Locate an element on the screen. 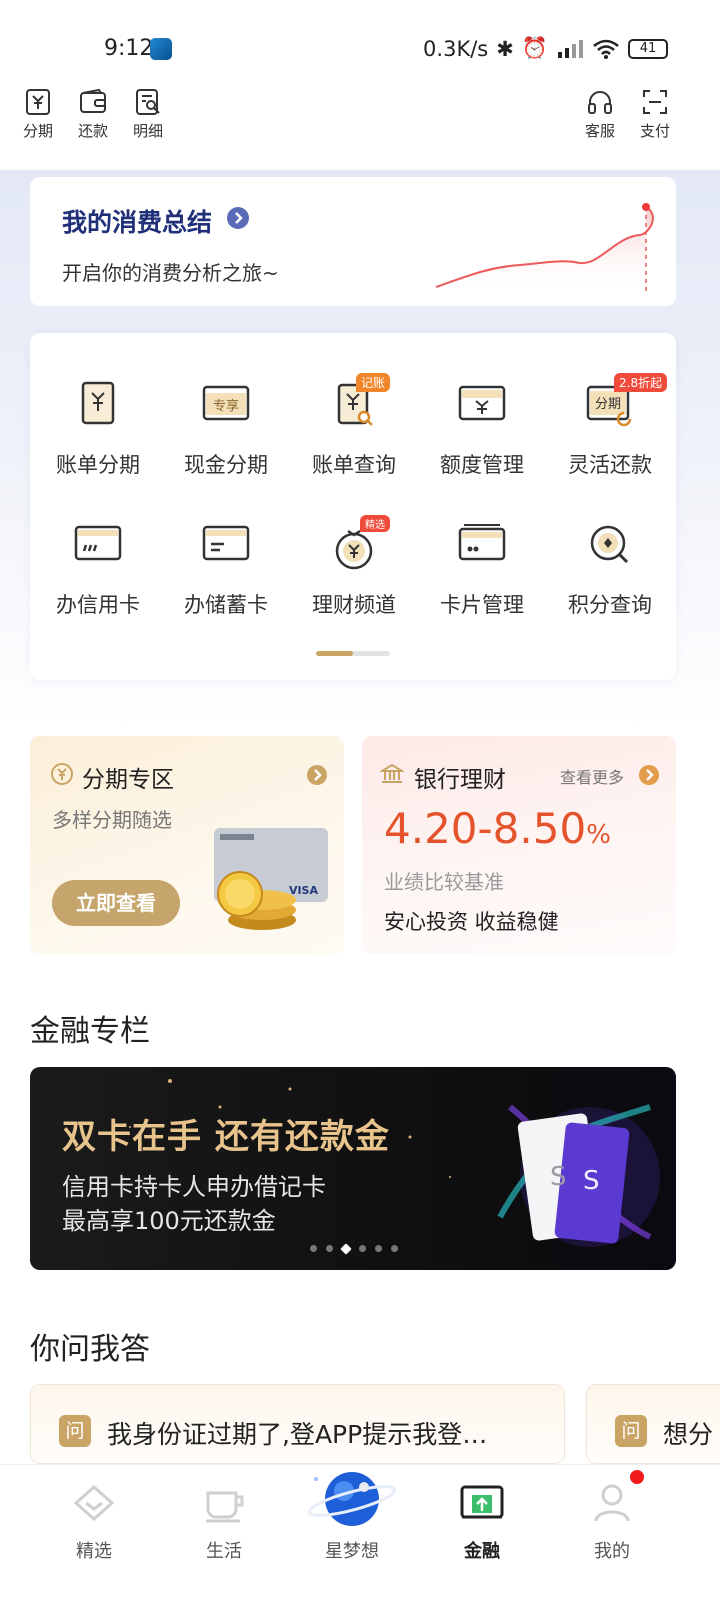 Image resolution: width=720 pixels, height=1600 pixels. service-label: 额度管理 is located at coordinates (482, 465).